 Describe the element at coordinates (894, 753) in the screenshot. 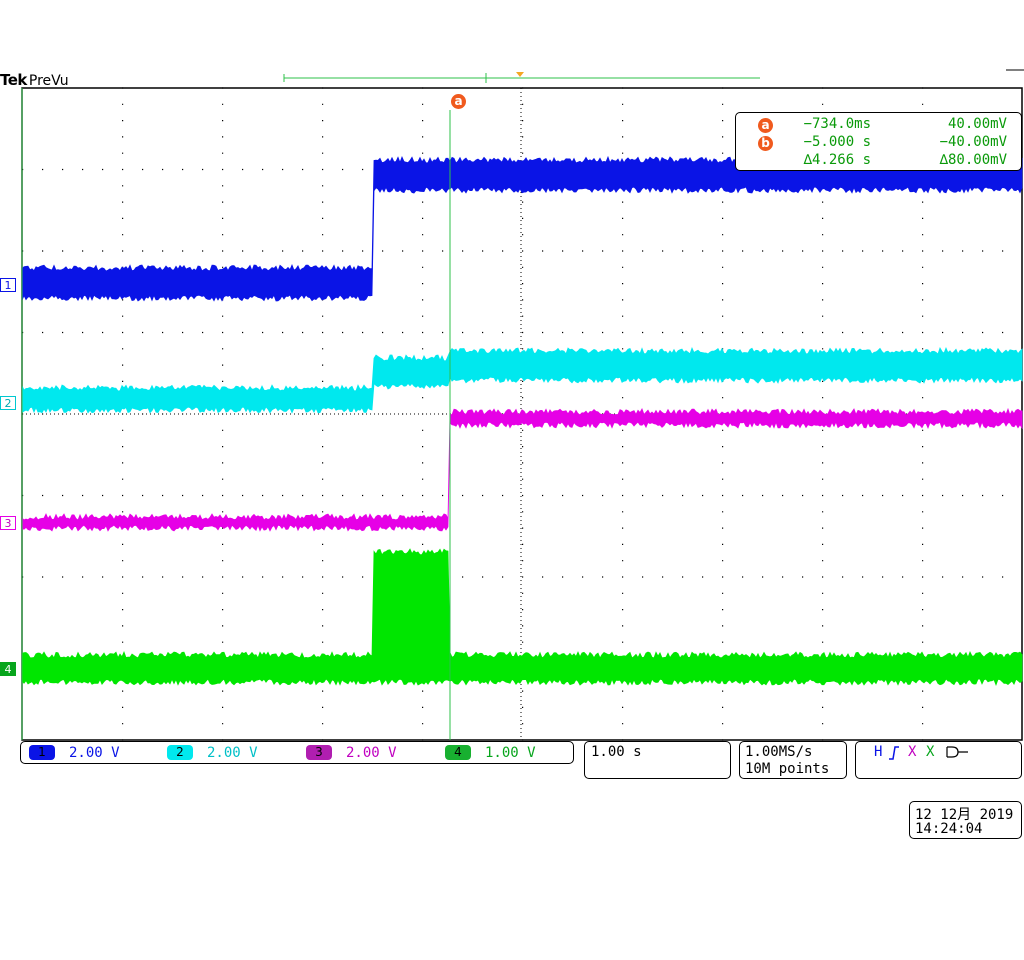

I see `rising-edge-icon` at that location.